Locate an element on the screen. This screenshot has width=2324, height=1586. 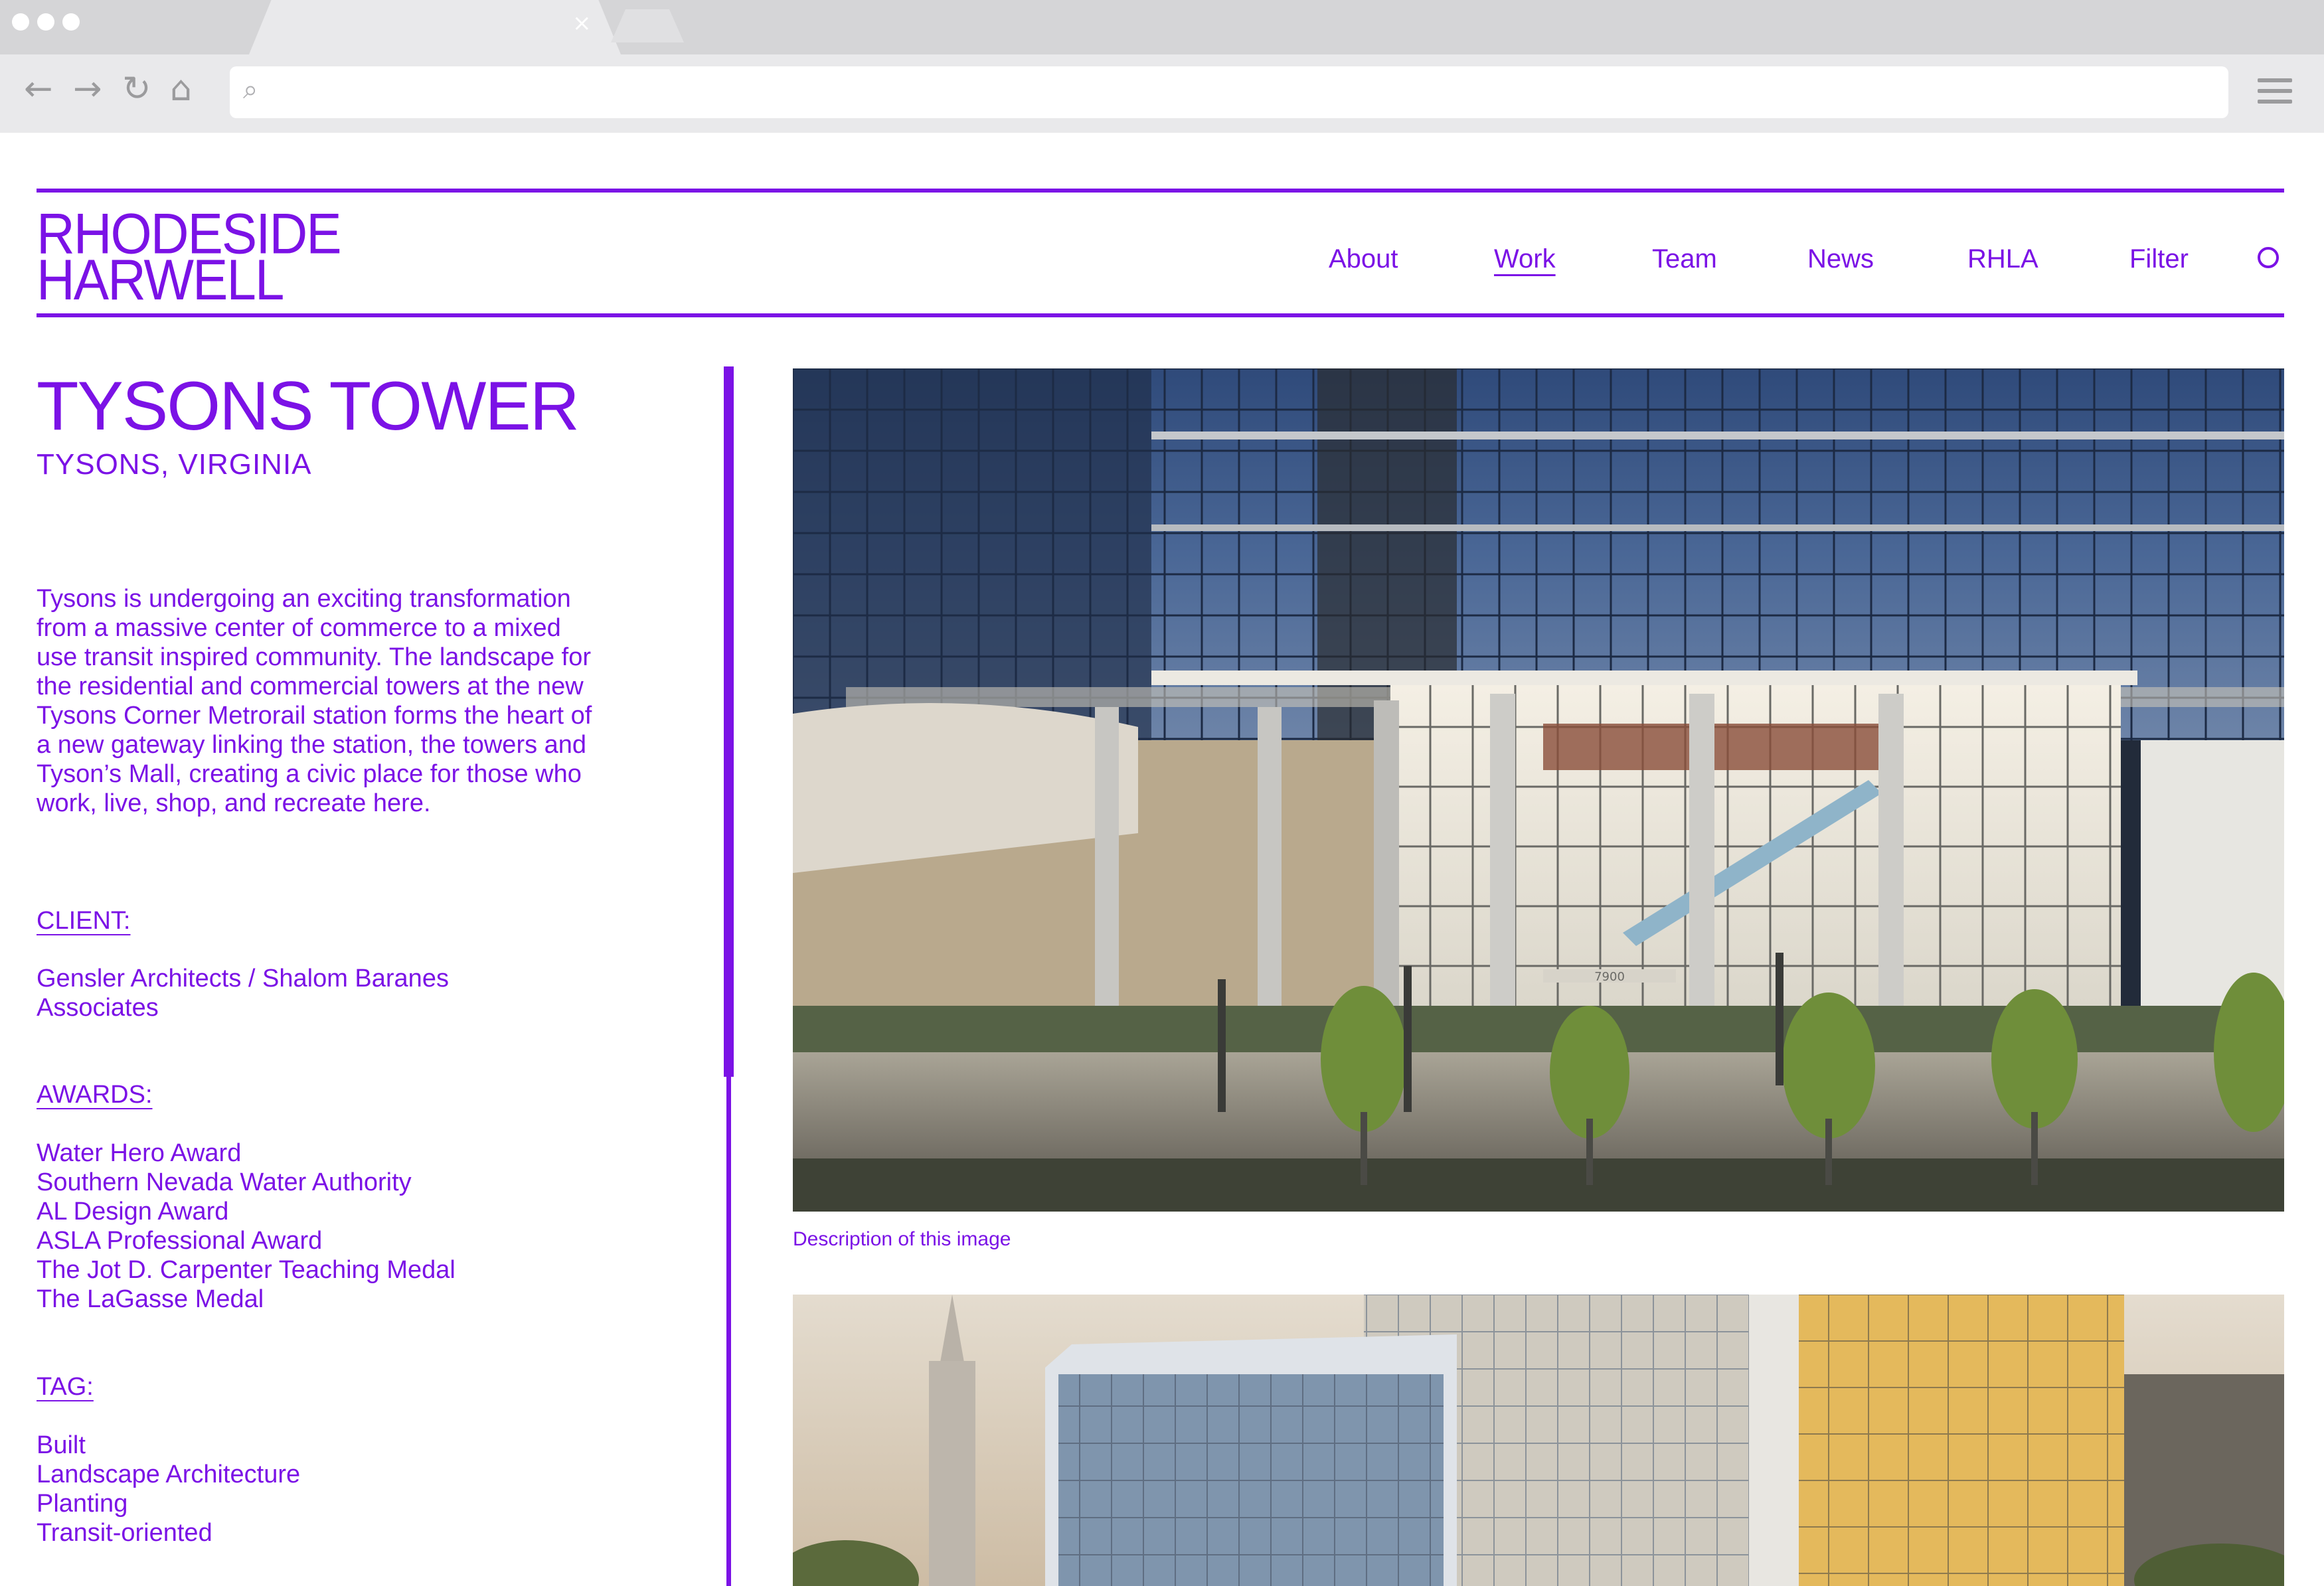
project-title: TYSONS TOWER is located at coordinates (309, 406).